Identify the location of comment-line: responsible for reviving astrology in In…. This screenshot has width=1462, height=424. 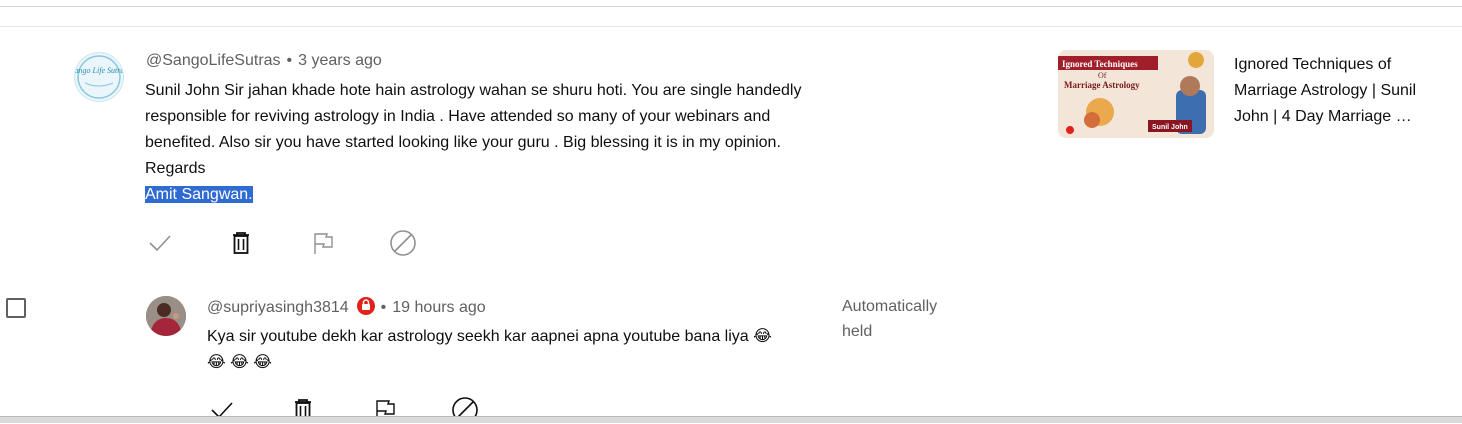
(458, 116).